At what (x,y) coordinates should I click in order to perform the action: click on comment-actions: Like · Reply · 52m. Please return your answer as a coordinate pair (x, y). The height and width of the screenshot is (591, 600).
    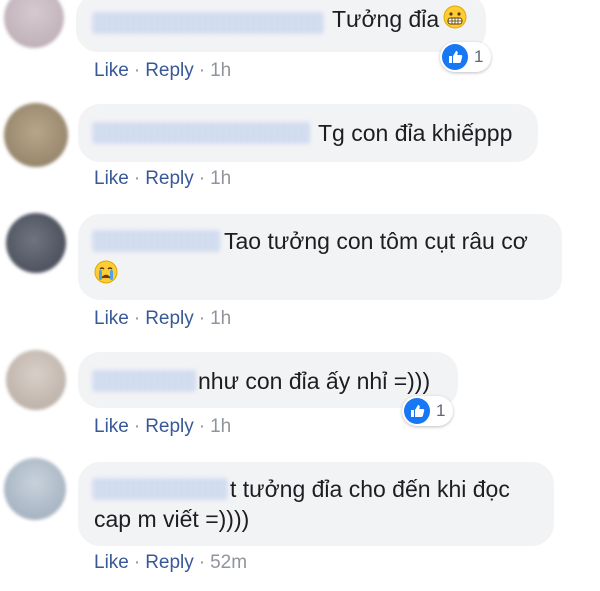
    Looking at the image, I should click on (170, 563).